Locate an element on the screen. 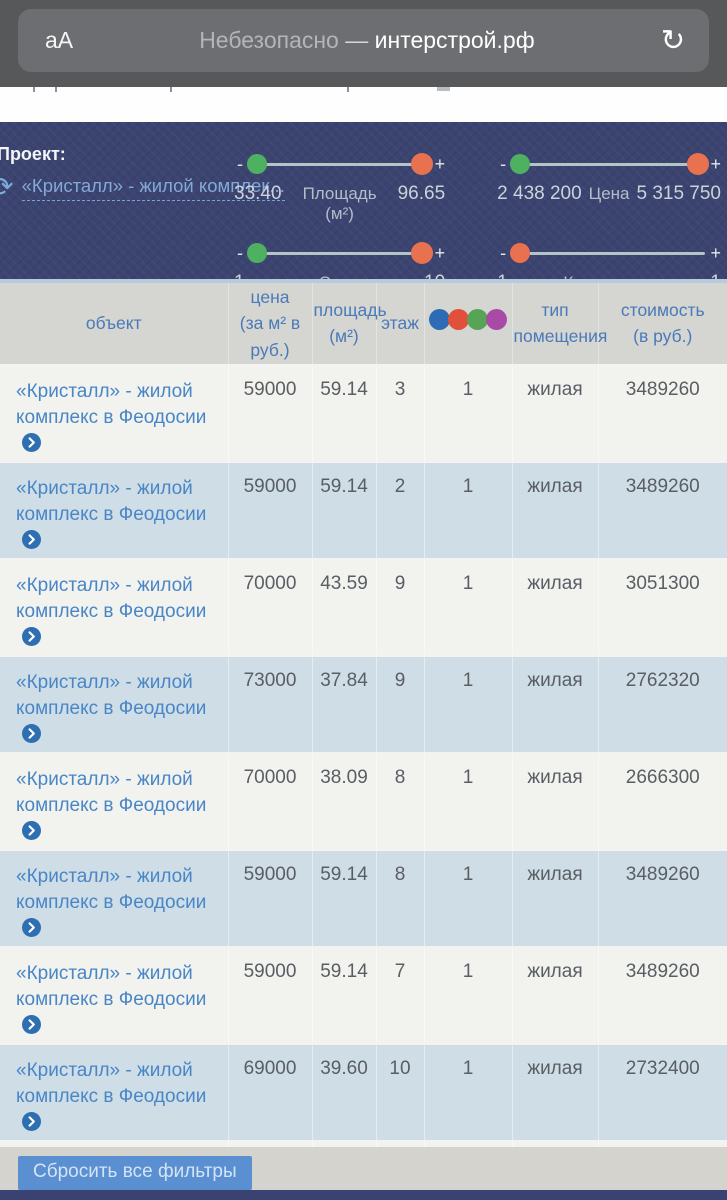 Image resolution: width=727 pixels, height=1200 pixels. legend-dots is located at coordinates (468, 320).